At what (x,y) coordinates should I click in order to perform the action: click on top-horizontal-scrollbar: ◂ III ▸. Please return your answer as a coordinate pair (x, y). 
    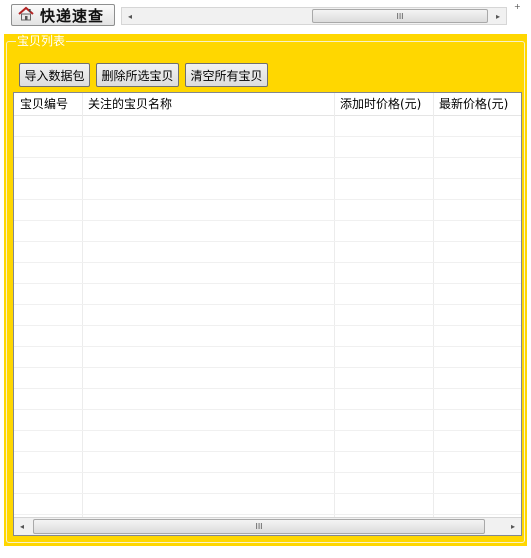
    Looking at the image, I should click on (314, 16).